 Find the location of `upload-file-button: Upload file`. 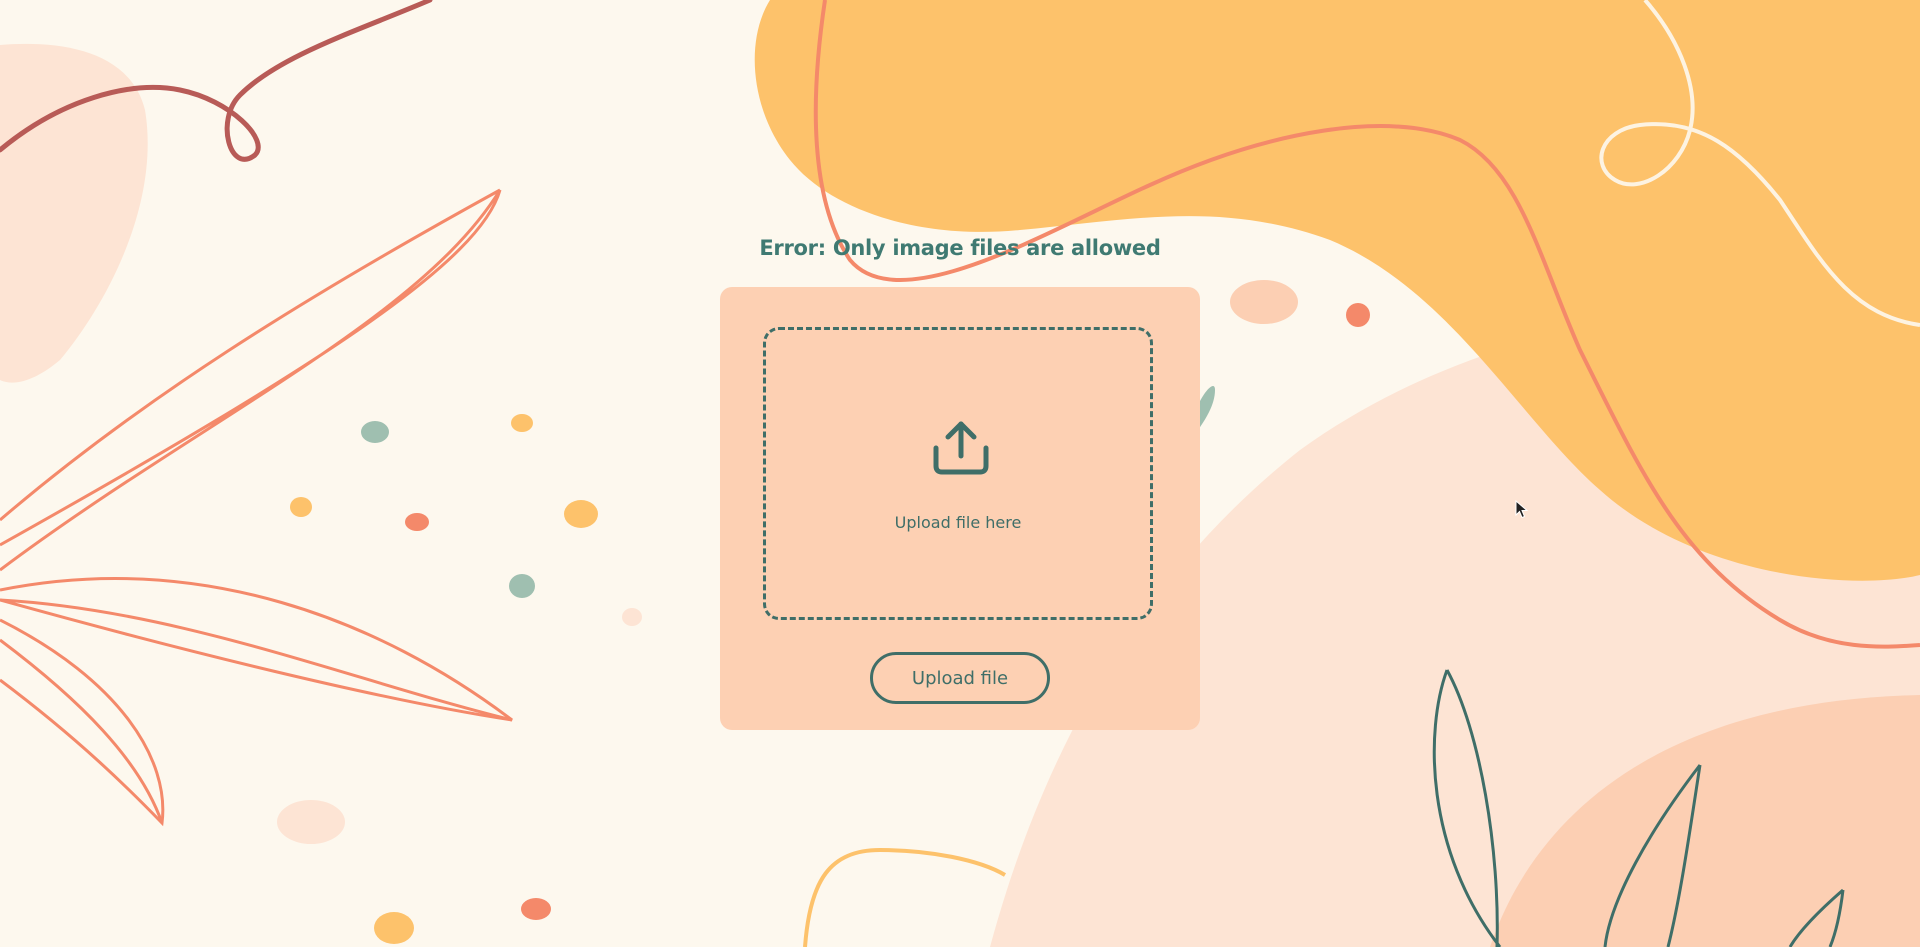

upload-file-button: Upload file is located at coordinates (960, 678).